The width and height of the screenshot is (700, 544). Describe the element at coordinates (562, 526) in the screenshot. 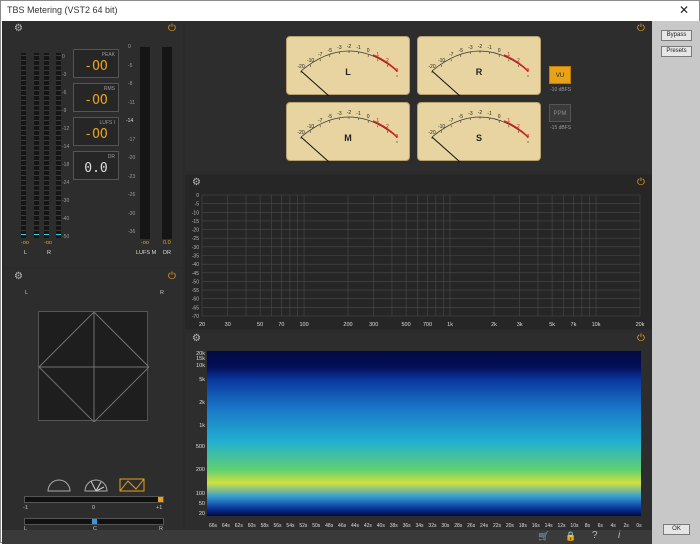

I see `spectrogram-time-label: 12s` at that location.